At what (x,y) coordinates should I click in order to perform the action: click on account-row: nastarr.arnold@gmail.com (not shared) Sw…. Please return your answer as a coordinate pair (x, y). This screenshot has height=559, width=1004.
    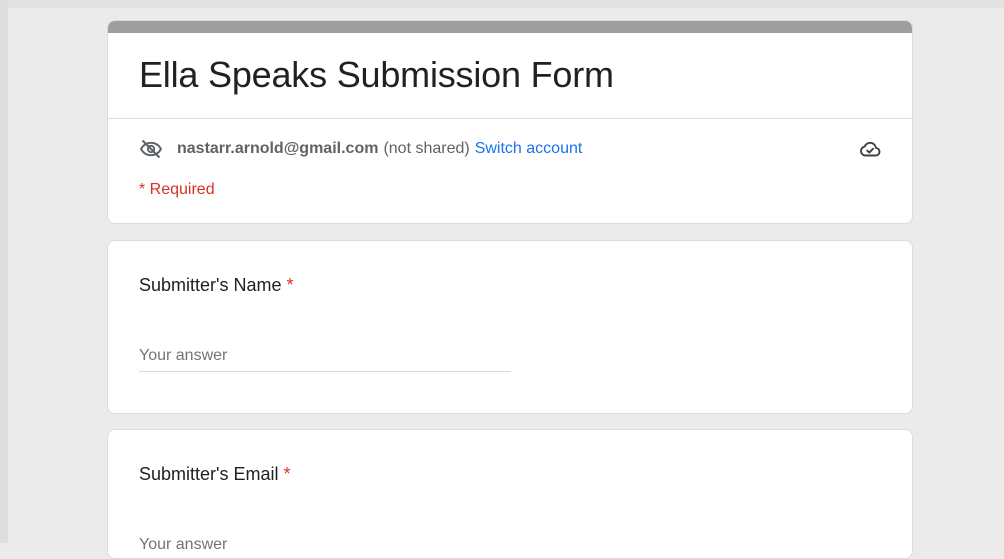
    Looking at the image, I should click on (510, 149).